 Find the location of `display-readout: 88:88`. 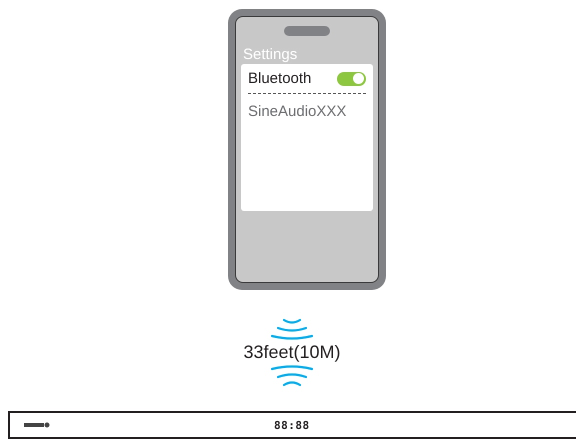

display-readout: 88:88 is located at coordinates (292, 425).